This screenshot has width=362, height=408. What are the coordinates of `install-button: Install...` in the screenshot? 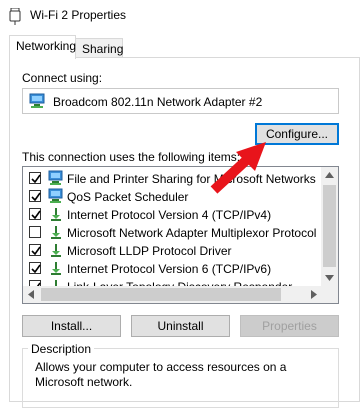 It's located at (71, 326).